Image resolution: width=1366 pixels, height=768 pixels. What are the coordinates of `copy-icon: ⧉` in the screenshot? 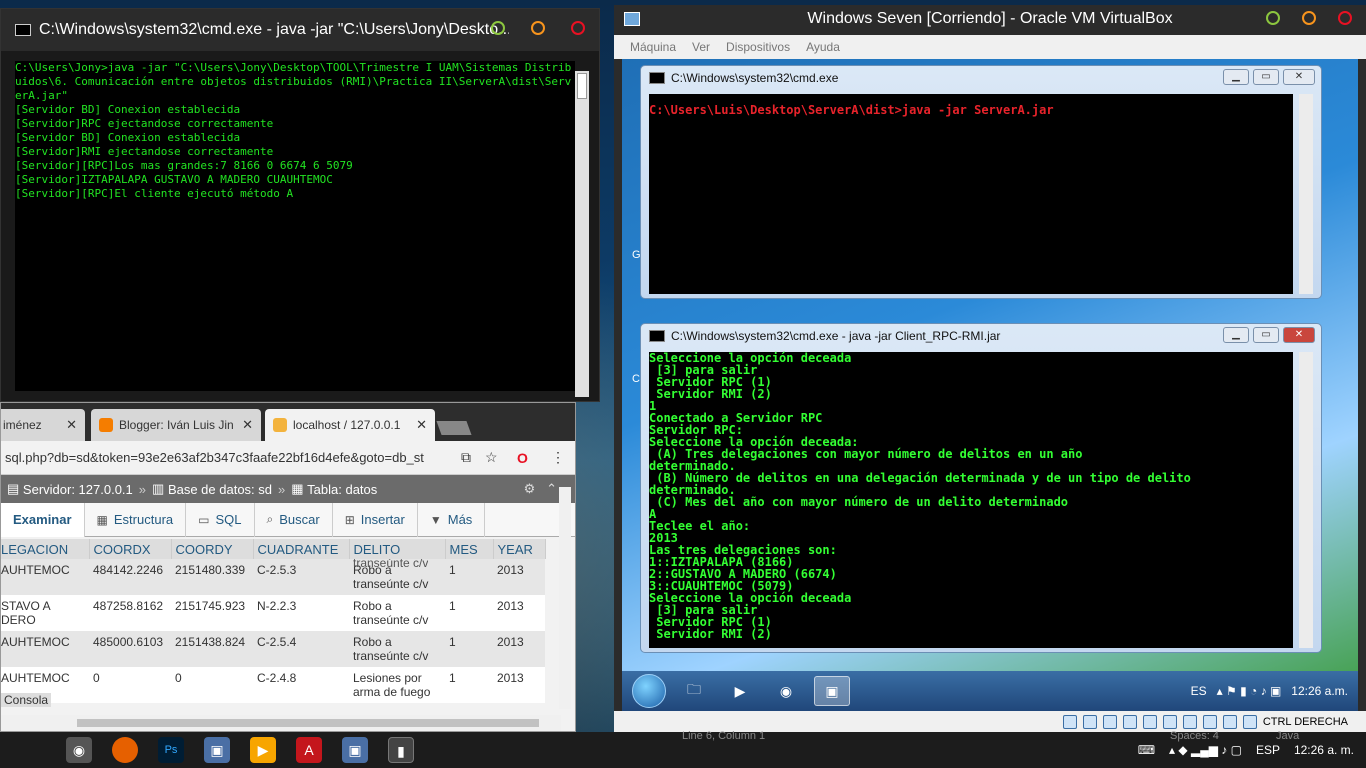 It's located at (466, 457).